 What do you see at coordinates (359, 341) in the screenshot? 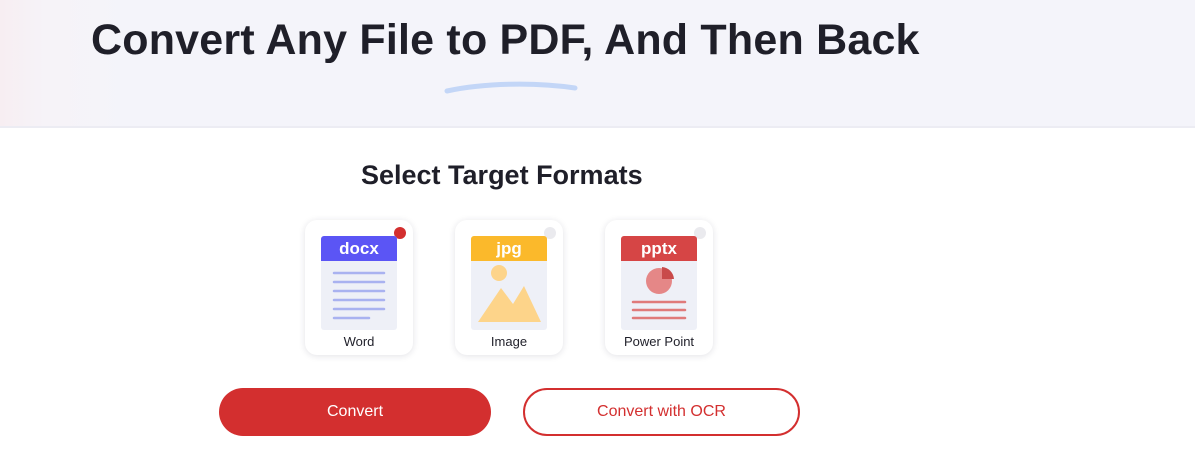
I see `format-label-word: Word` at bounding box center [359, 341].